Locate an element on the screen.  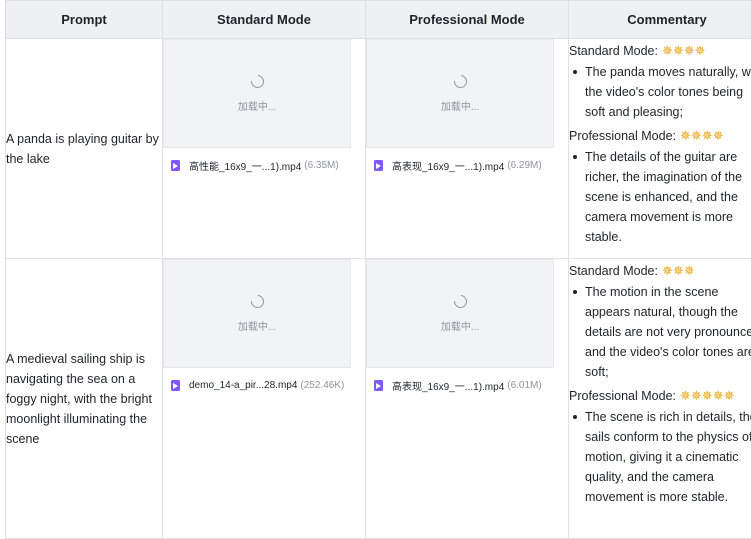
video-attachment: 加载中... 高表现_16x9_一...1).mp4 (6.29M) is located at coordinates (460, 106).